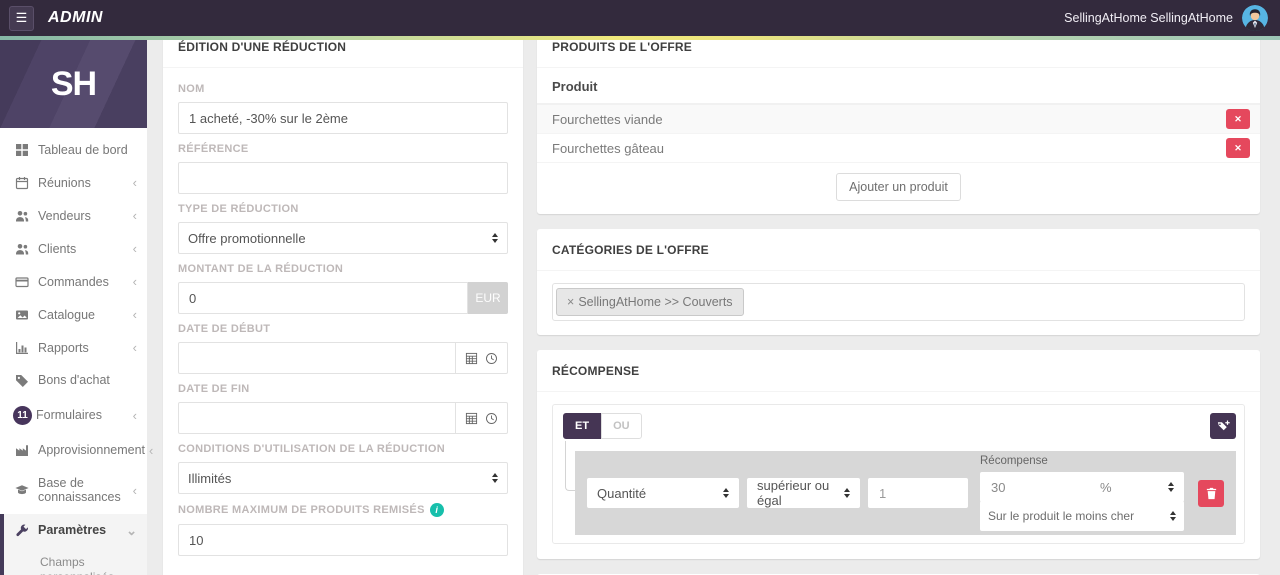  What do you see at coordinates (343, 238) in the screenshot?
I see `type-reduction-select: Offre promotionnelle` at bounding box center [343, 238].